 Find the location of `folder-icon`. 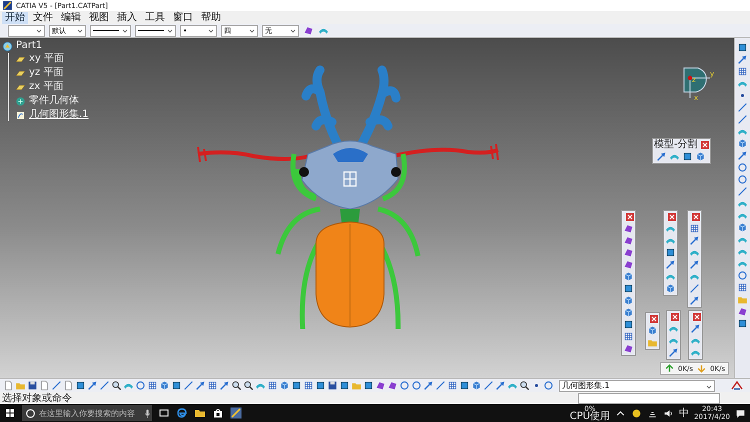

folder-icon is located at coordinates (200, 413).